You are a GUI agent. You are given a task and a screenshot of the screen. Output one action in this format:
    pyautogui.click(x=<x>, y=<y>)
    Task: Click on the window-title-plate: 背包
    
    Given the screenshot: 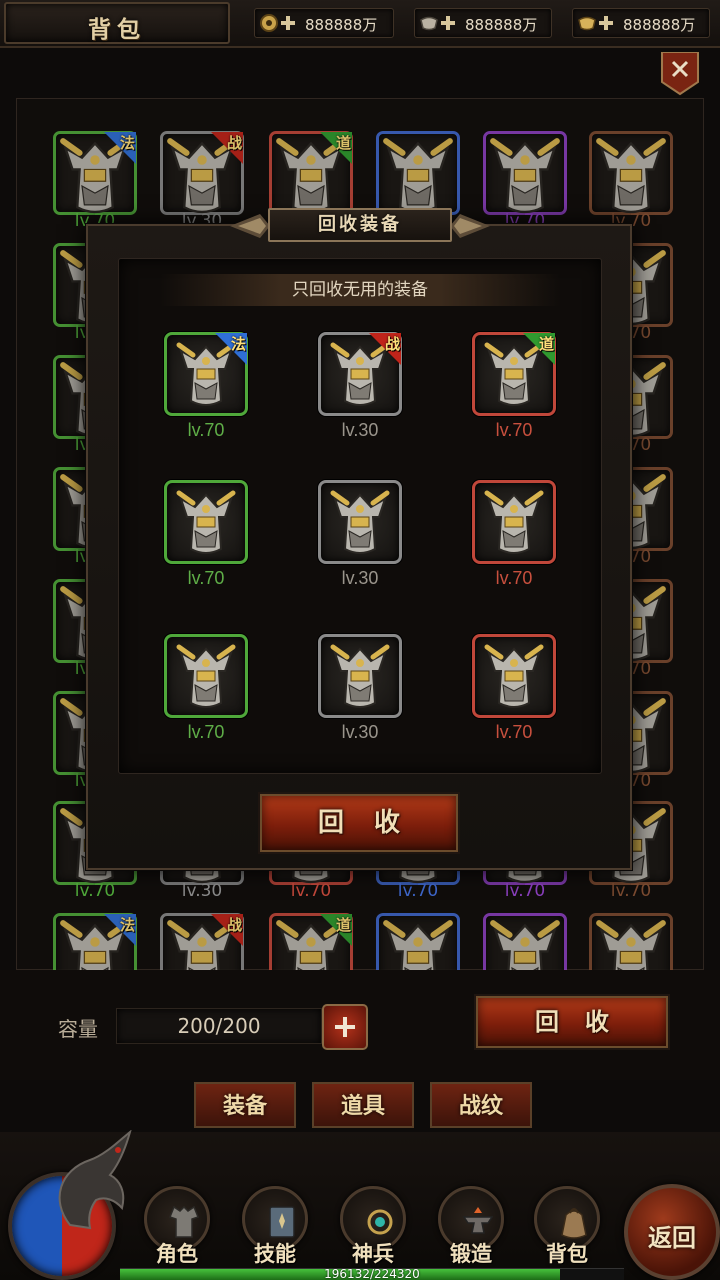 What is the action you would take?
    pyautogui.click(x=117, y=23)
    